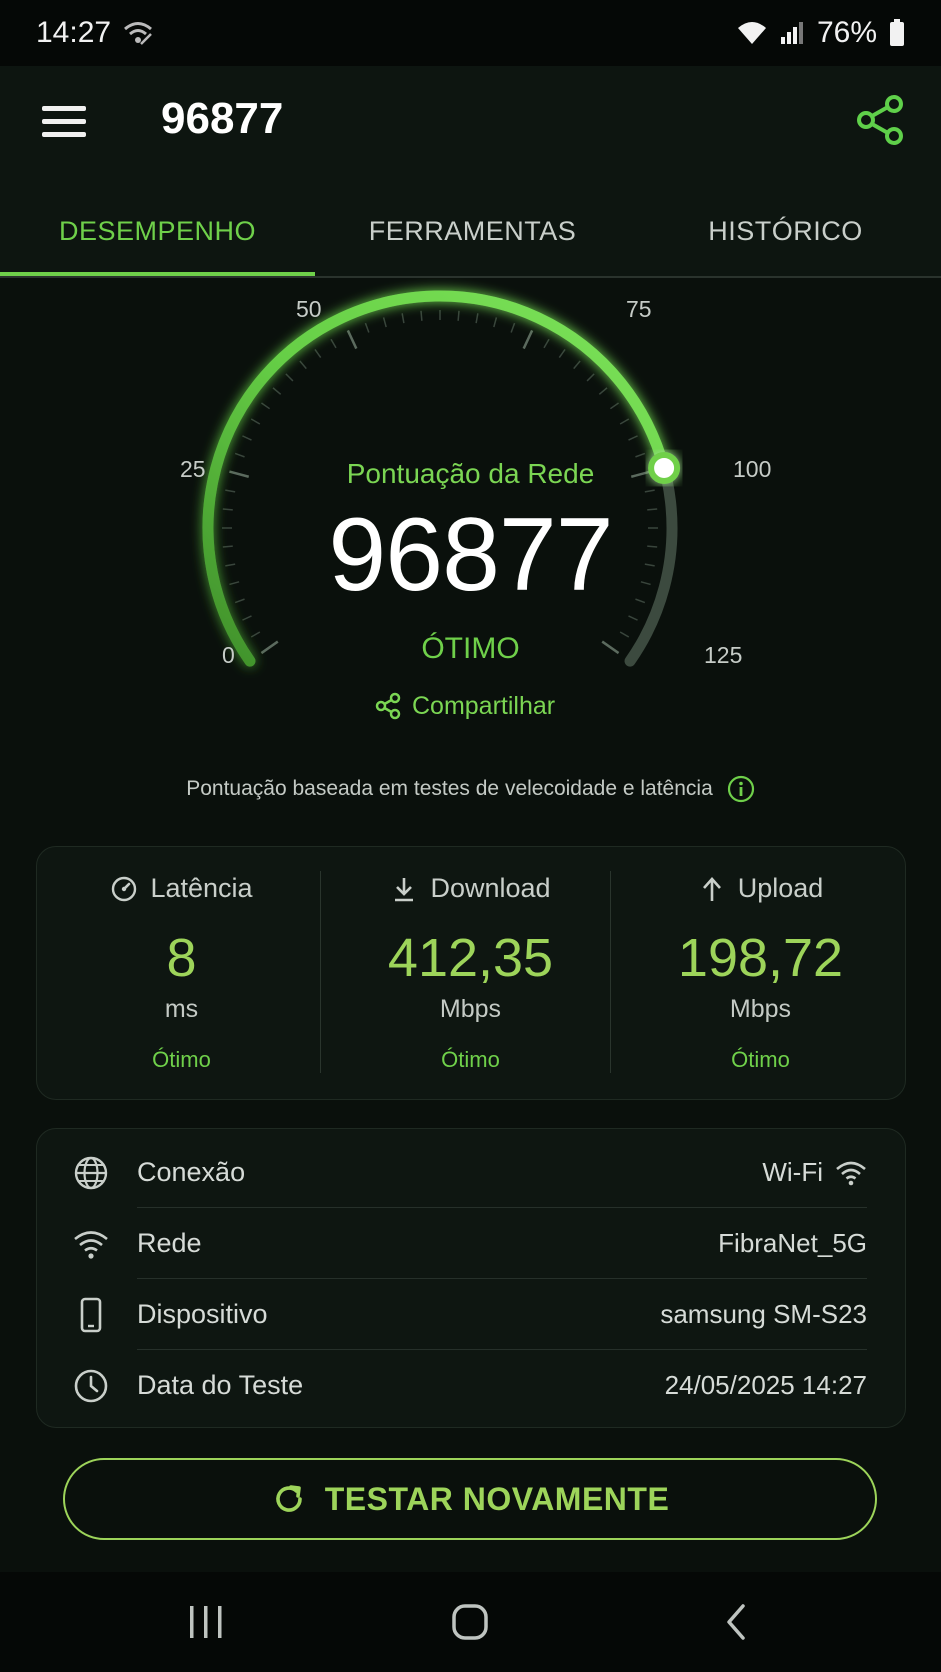 This screenshot has width=941, height=1672. I want to click on gauge-icon, so click(124, 888).